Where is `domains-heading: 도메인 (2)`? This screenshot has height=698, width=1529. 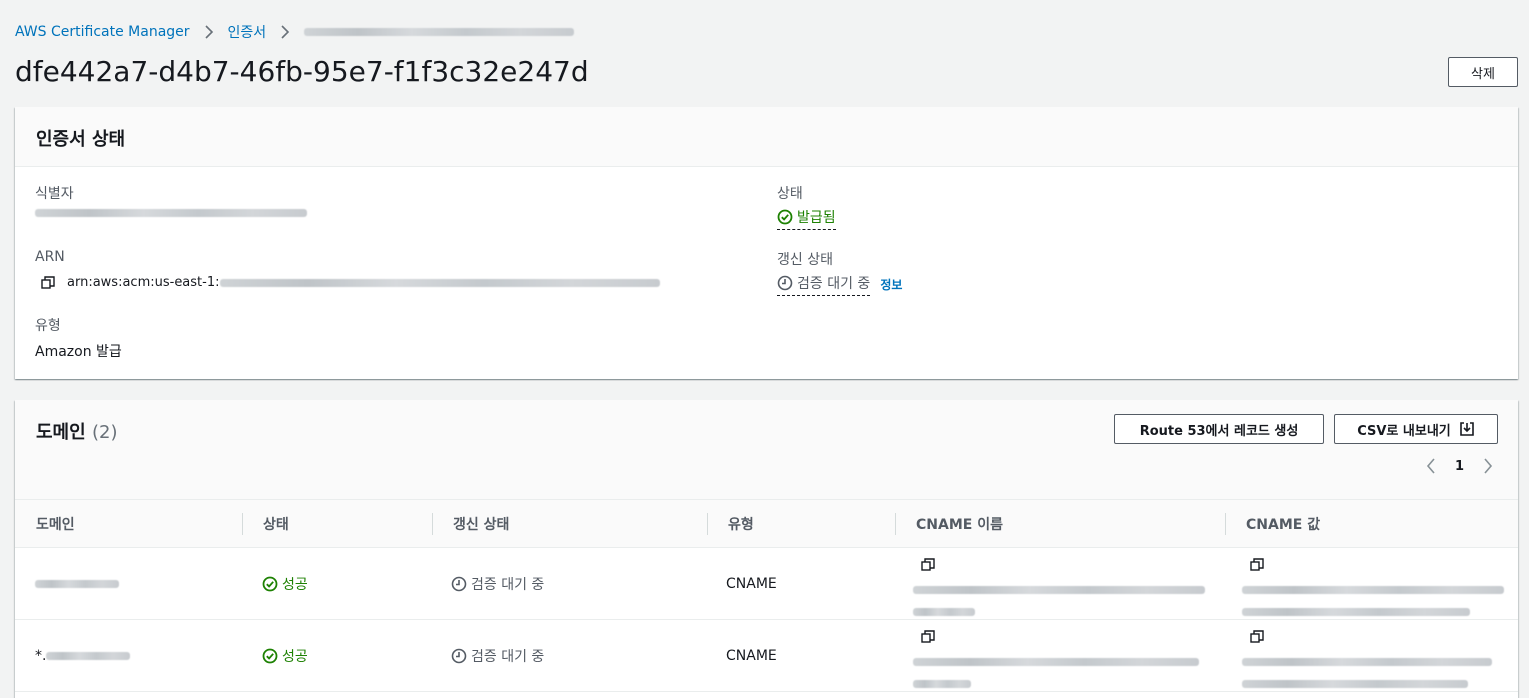 domains-heading: 도메인 (2) is located at coordinates (76, 431).